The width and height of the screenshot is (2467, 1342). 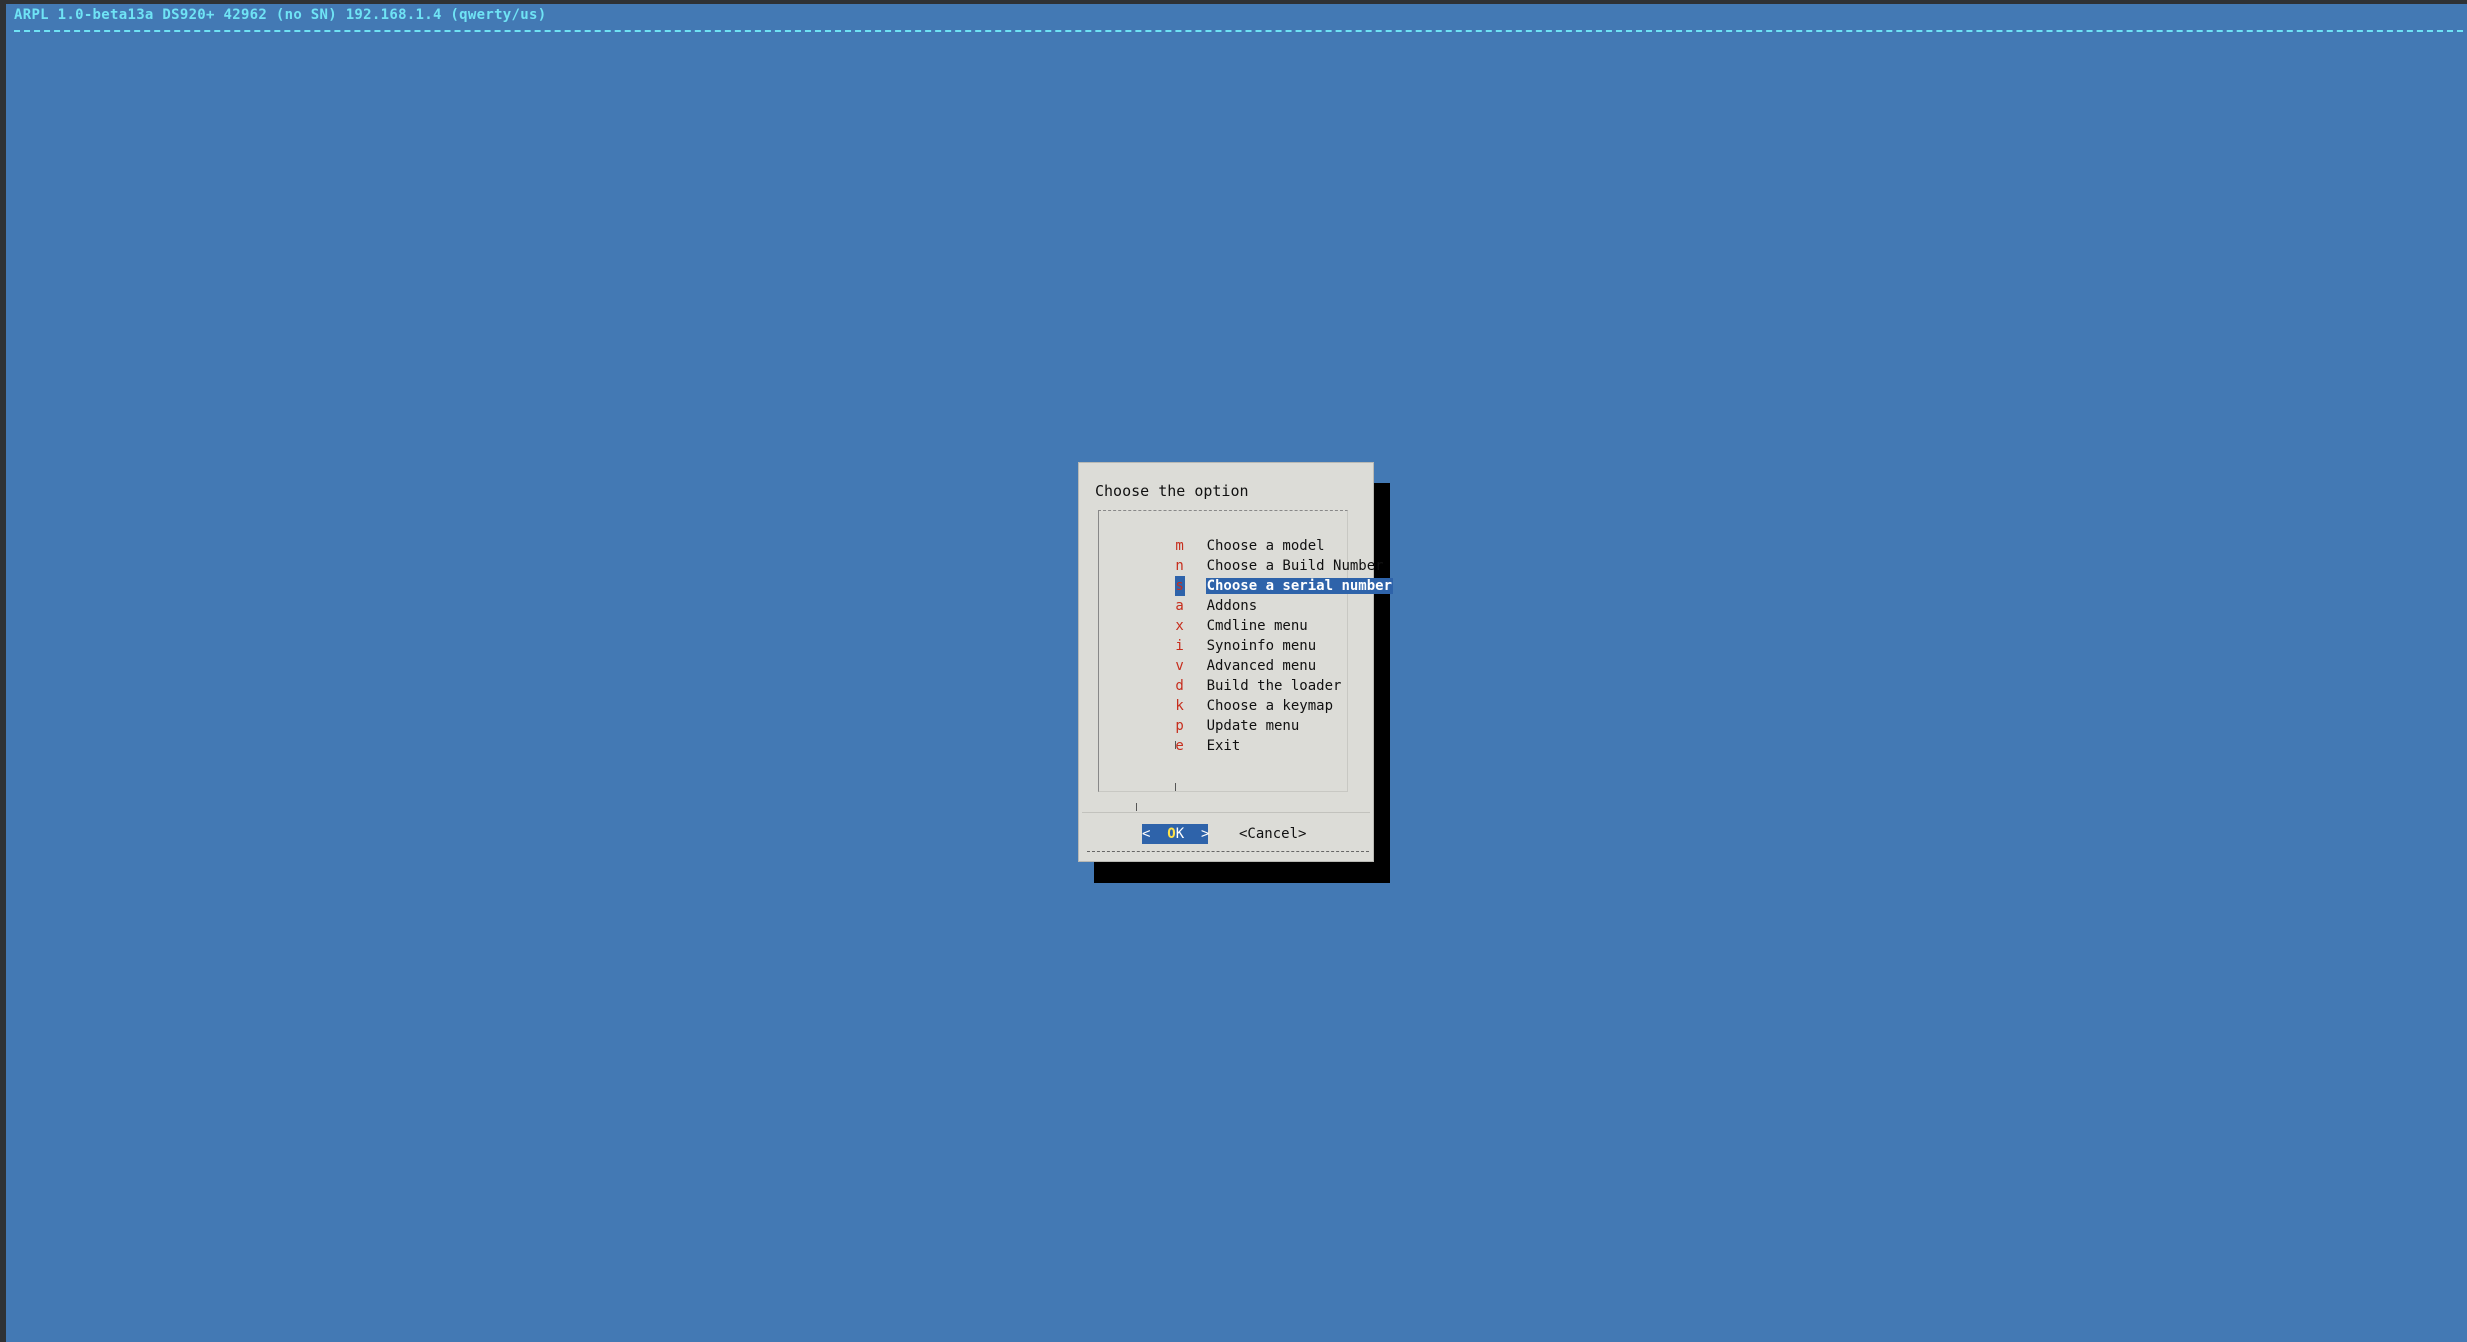 What do you see at coordinates (1191, 595) in the screenshot?
I see `menu-item-addons: a Addons` at bounding box center [1191, 595].